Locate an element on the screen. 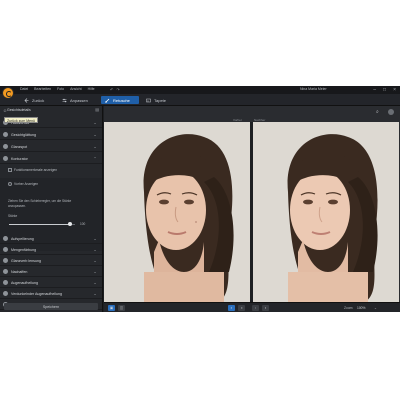 Image resolution: width=400 pixels, height=400 pixels. accordion-label: Verdunkelnder Augenaufhellung is located at coordinates (36, 293).